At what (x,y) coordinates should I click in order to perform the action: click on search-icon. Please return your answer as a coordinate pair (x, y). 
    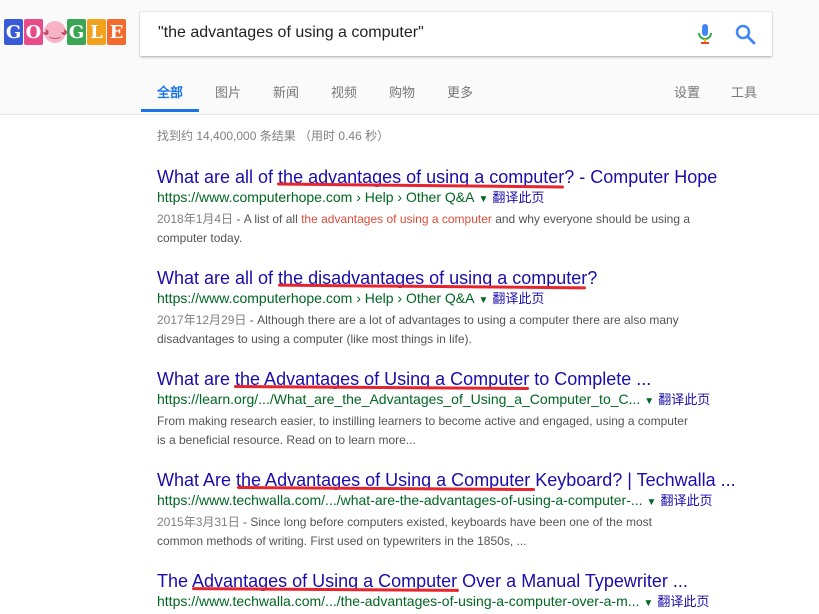
    Looking at the image, I should click on (745, 34).